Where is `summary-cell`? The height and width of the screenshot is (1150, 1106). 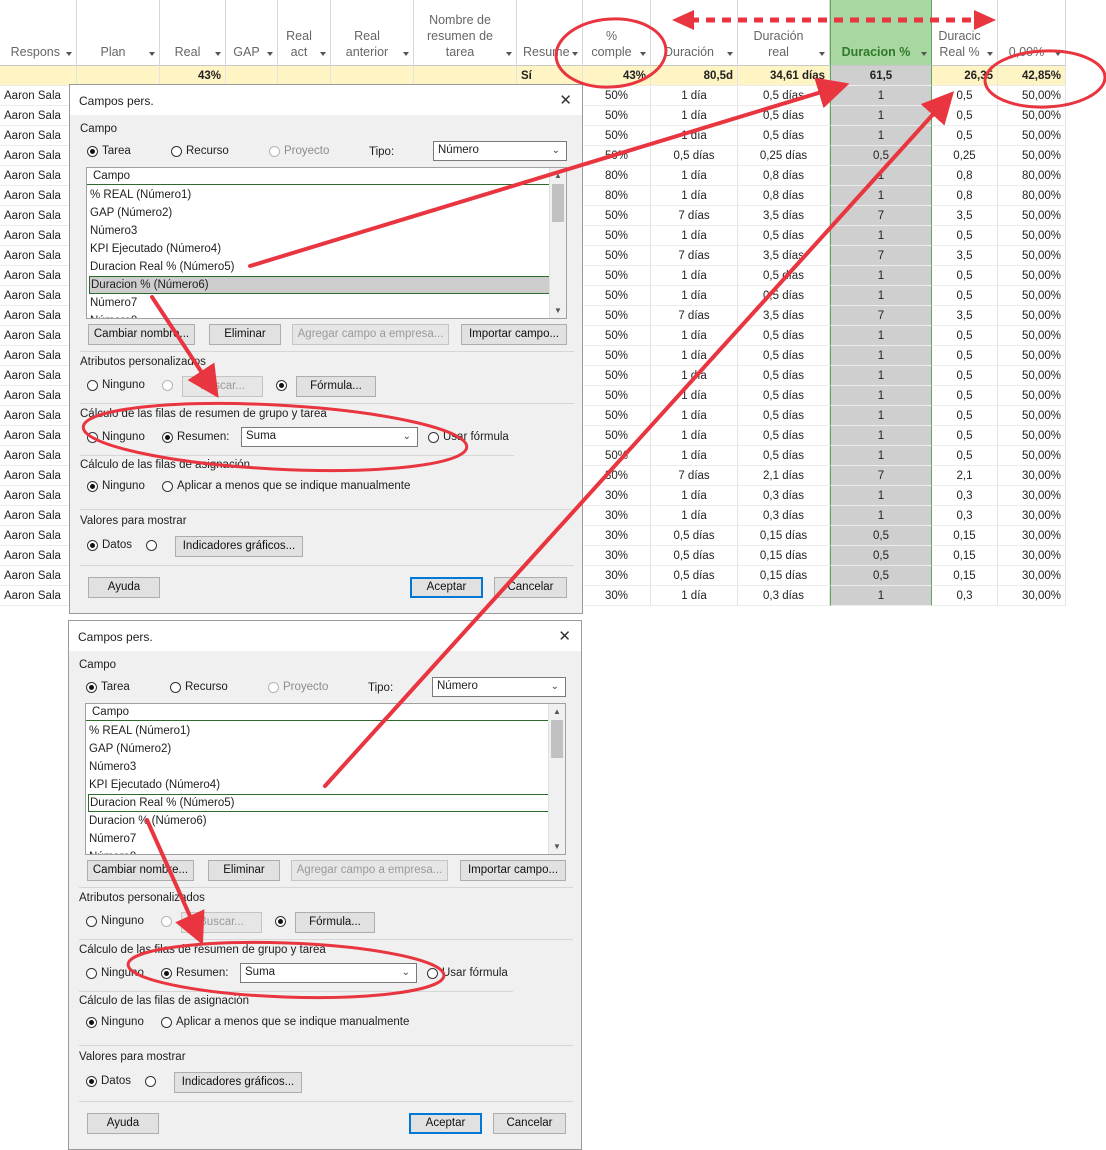 summary-cell is located at coordinates (118, 76).